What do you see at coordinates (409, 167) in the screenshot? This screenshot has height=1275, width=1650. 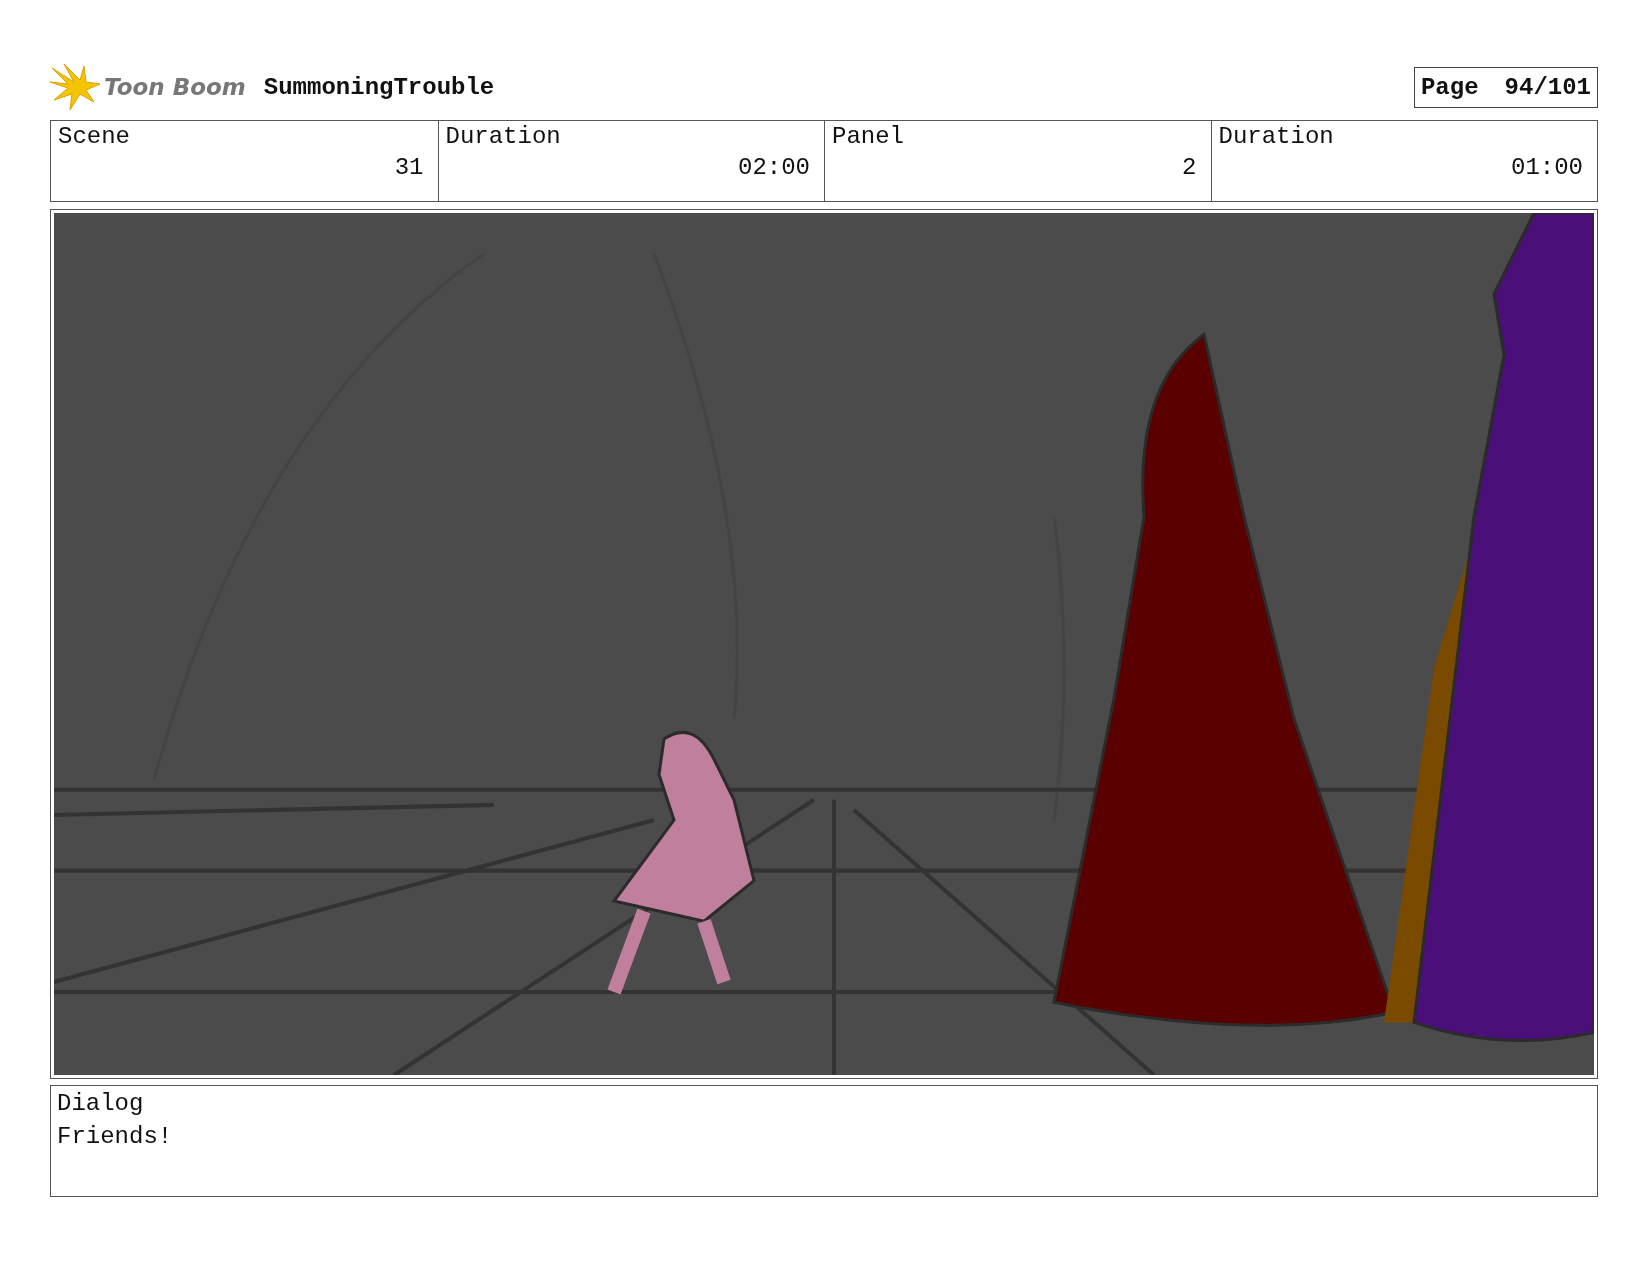 I see `field-value: 31` at bounding box center [409, 167].